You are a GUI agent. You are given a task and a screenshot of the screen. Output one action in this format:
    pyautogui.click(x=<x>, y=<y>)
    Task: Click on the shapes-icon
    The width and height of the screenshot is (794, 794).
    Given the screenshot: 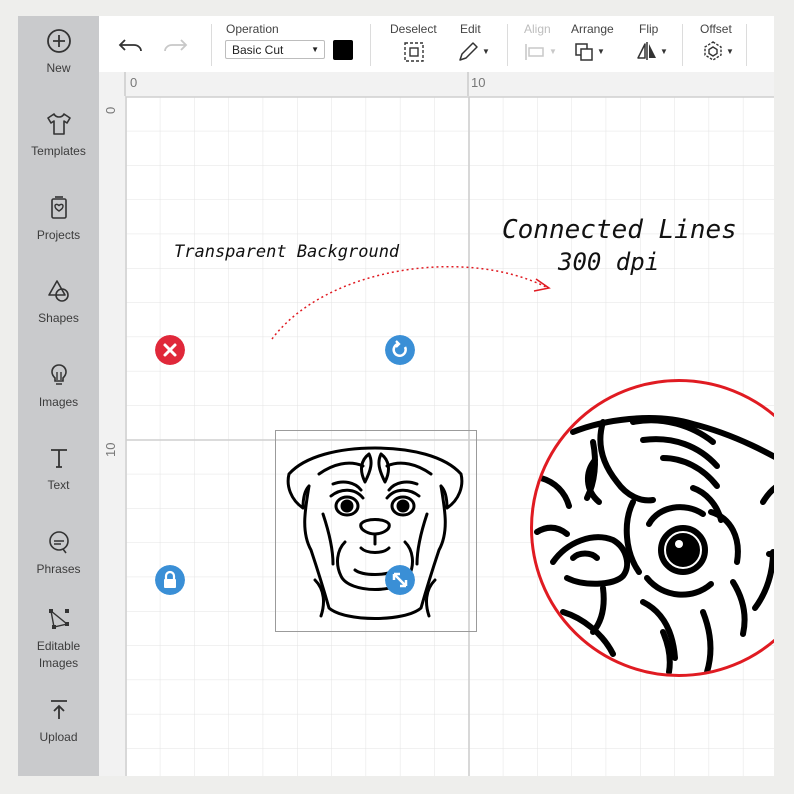 What is the action you would take?
    pyautogui.click(x=58, y=291)
    